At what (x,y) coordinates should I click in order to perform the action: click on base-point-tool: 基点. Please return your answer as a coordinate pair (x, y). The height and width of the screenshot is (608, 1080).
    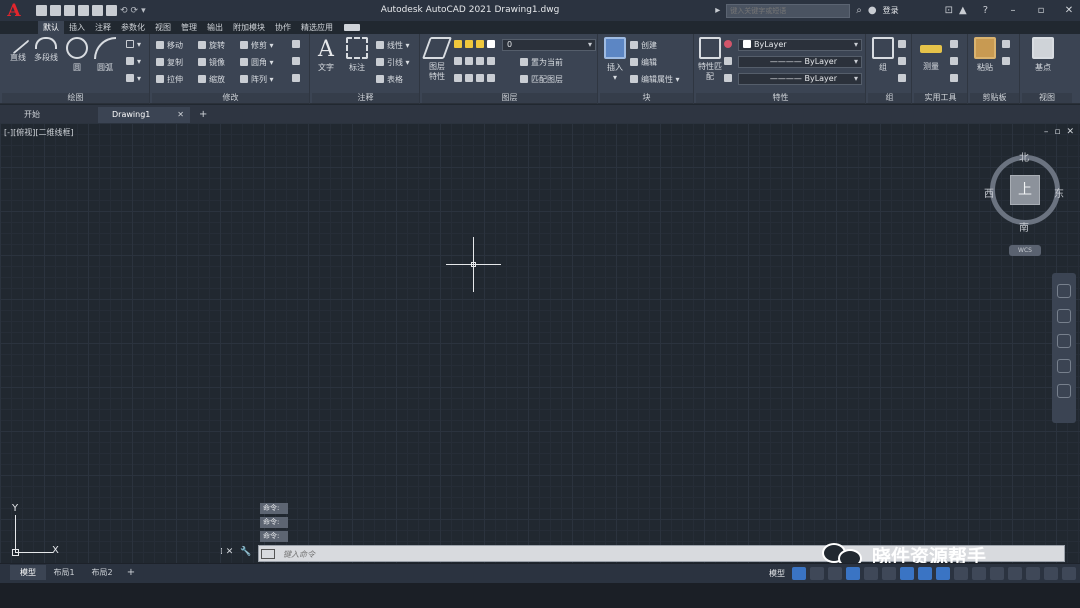
    Looking at the image, I should click on (1043, 55).